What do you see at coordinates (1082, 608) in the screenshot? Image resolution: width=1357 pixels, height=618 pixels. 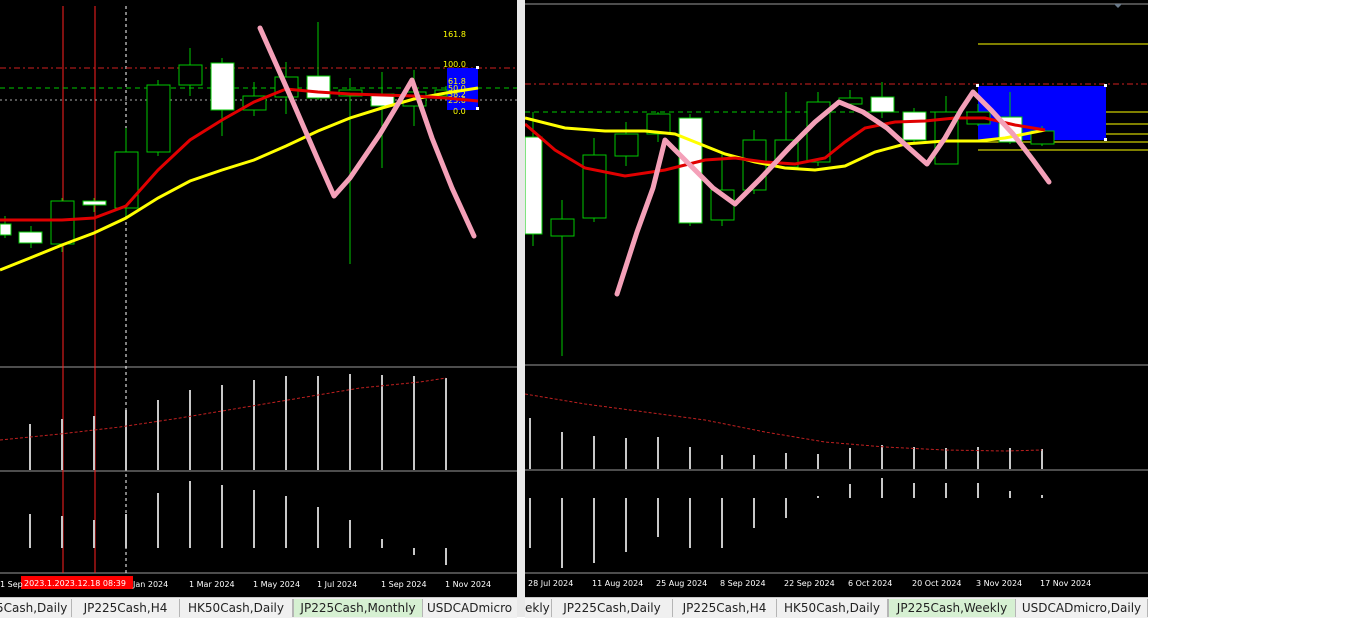 I see `tab-usdcadmicro-daily: USDCADmicro,Daily` at bounding box center [1082, 608].